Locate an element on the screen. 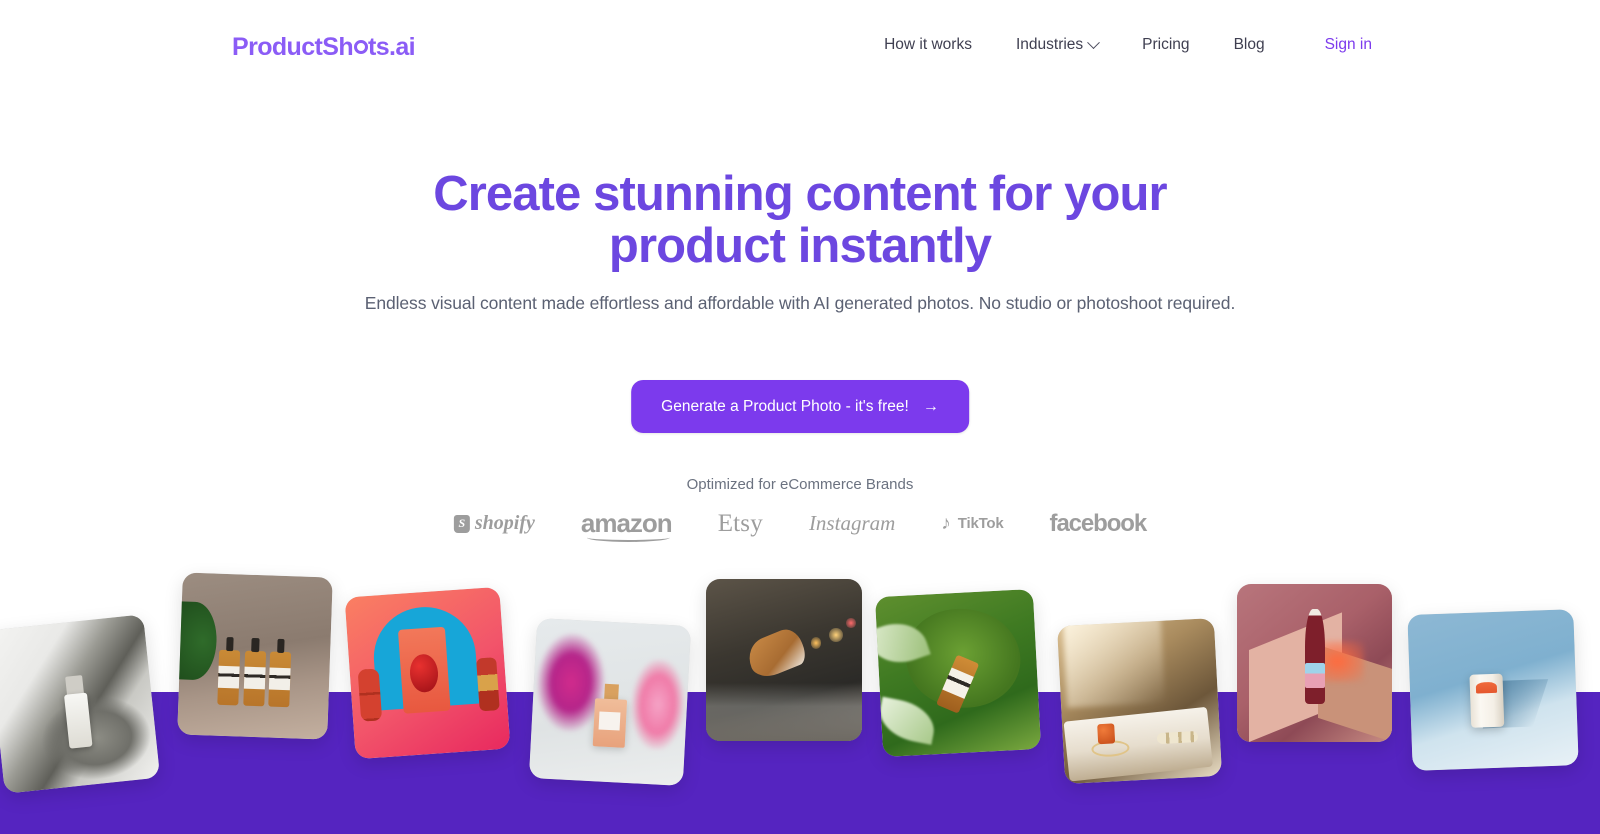 Image resolution: width=1600 pixels, height=834 pixels. nav-label-industries: Industries is located at coordinates (1049, 44).